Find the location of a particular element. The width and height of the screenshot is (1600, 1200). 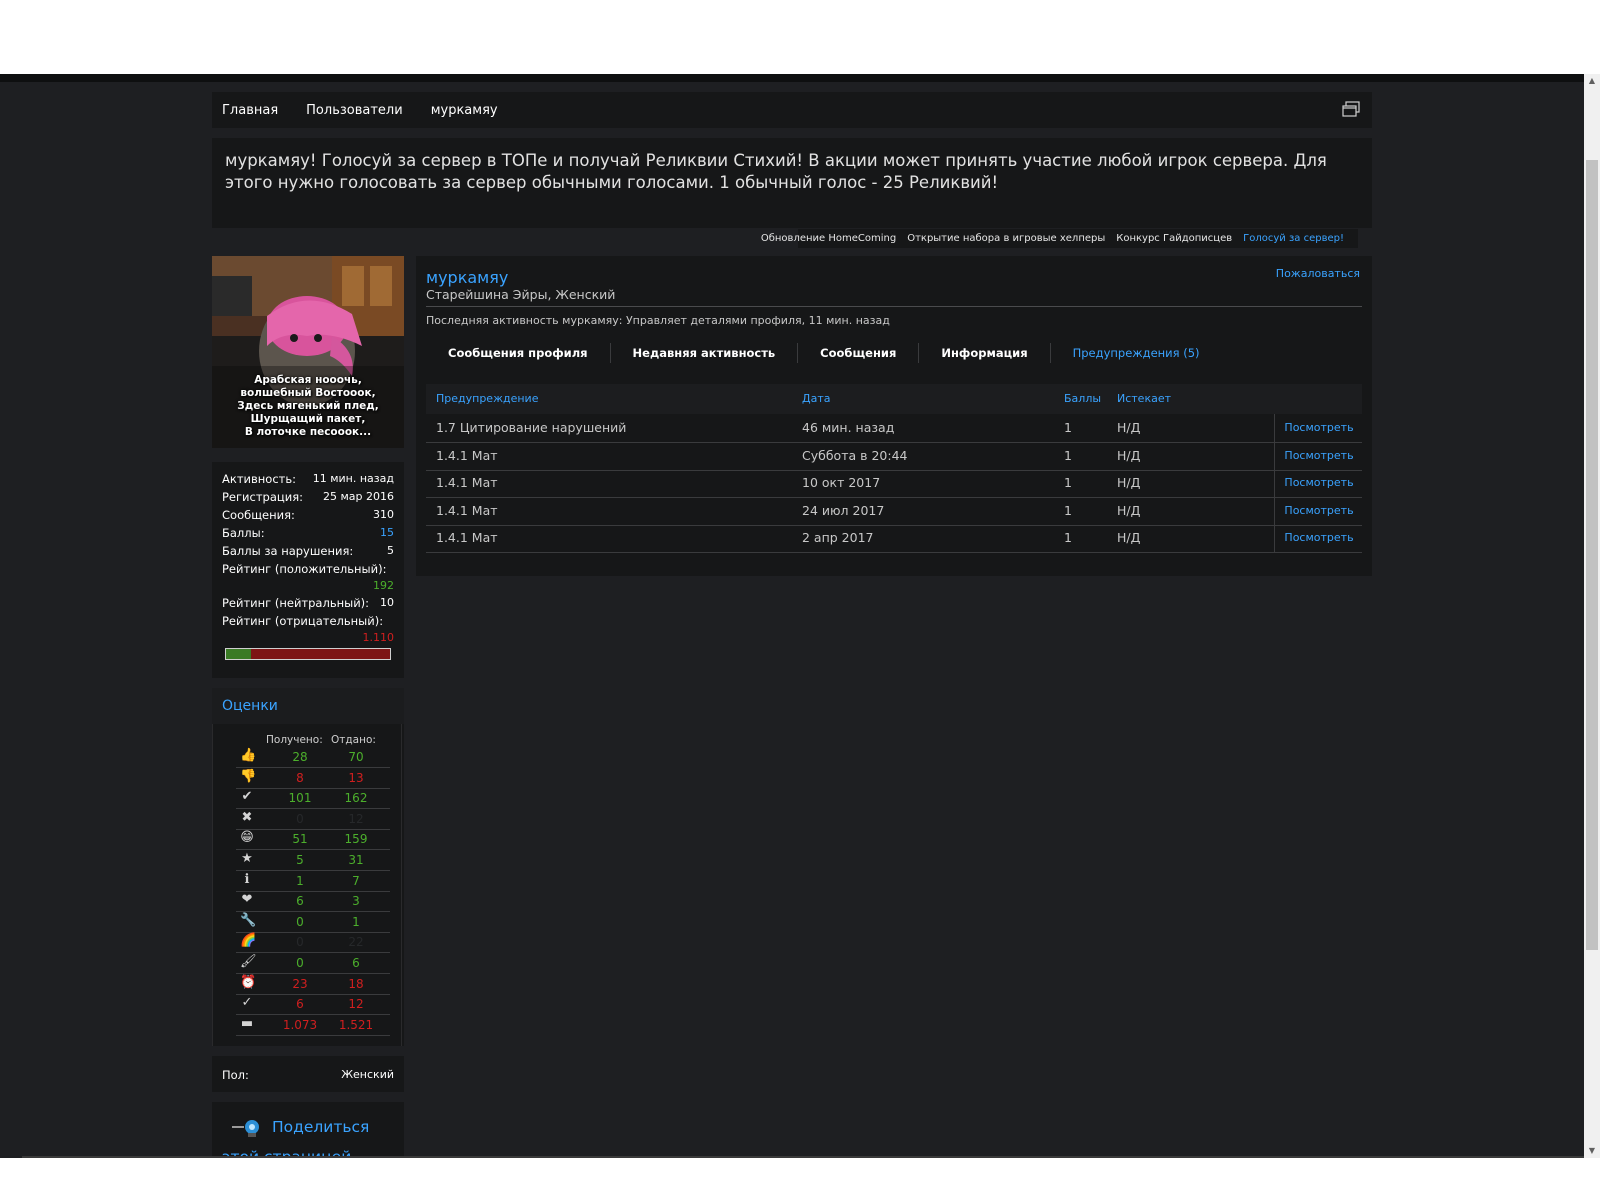

star-medal-icon: ★ is located at coordinates (247, 858).